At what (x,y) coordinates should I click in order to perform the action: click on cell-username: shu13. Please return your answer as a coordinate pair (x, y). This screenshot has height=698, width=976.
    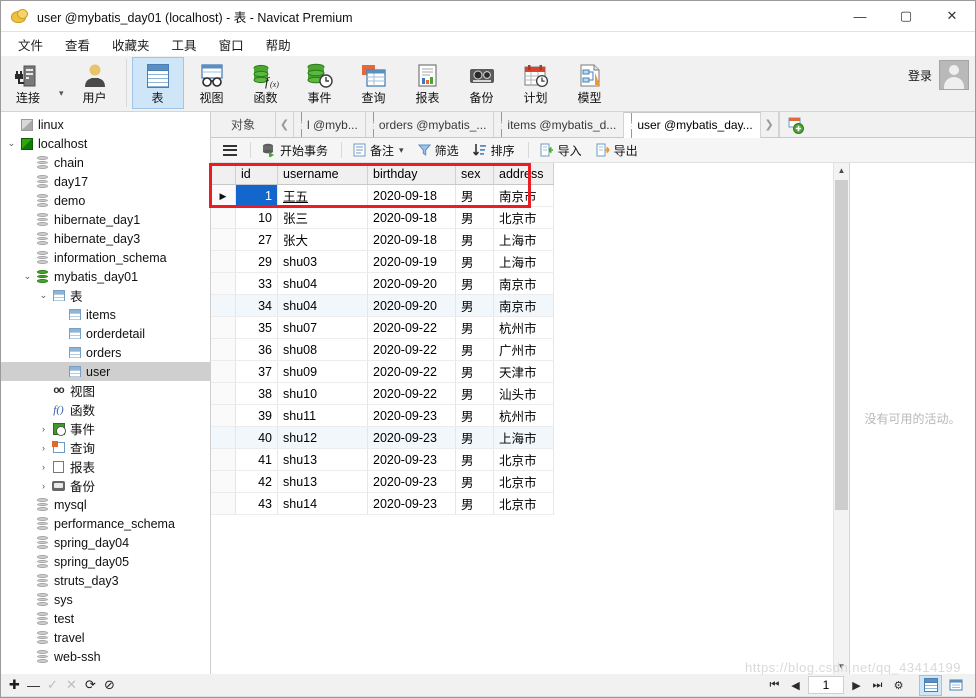
    Looking at the image, I should click on (322, 459).